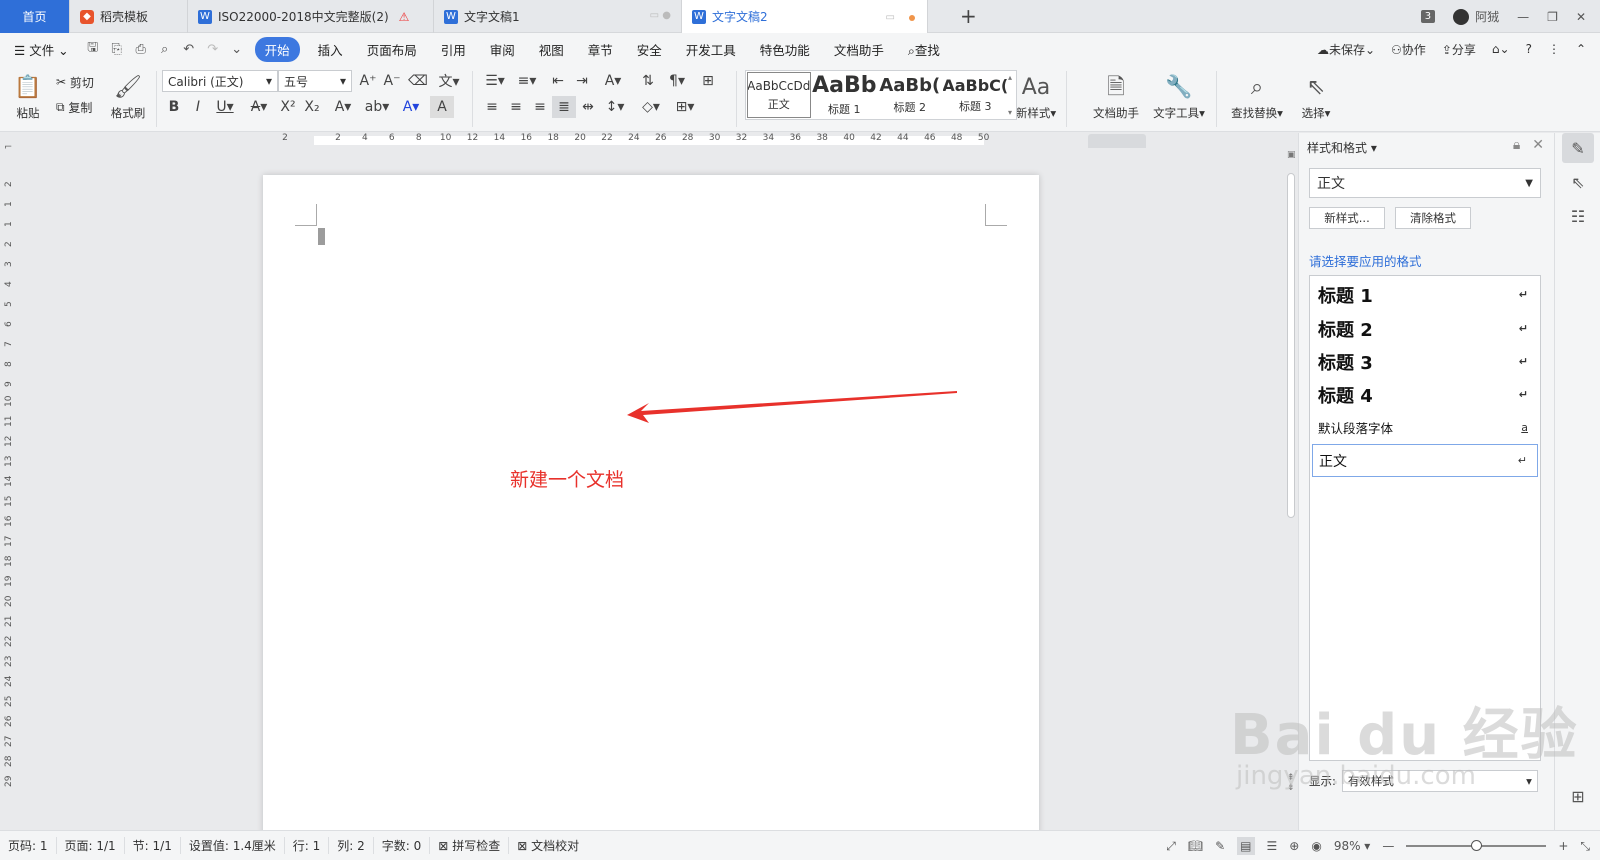  Describe the element at coordinates (8, 147) in the screenshot. I see `tab-stop-icon: ⌐` at that location.